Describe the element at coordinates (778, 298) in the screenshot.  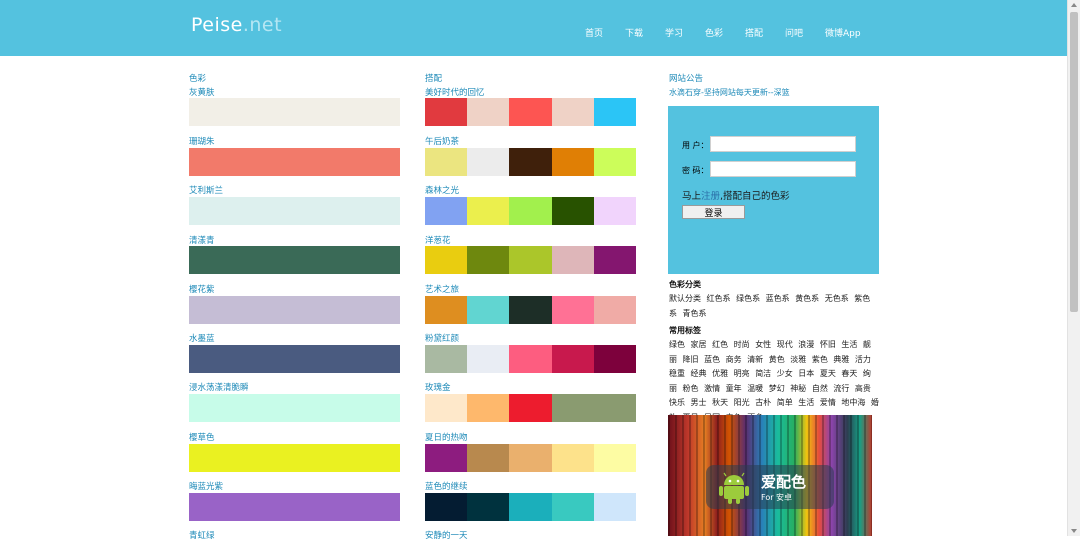
I see `category-link: 蓝色系` at that location.